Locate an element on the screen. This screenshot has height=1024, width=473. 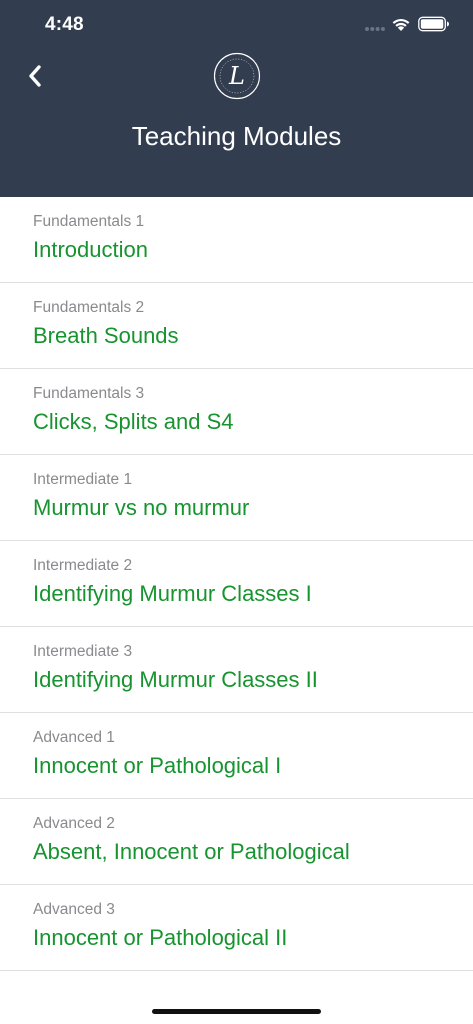
module-title: Absent, Innocent or Pathological is located at coordinates (191, 851).